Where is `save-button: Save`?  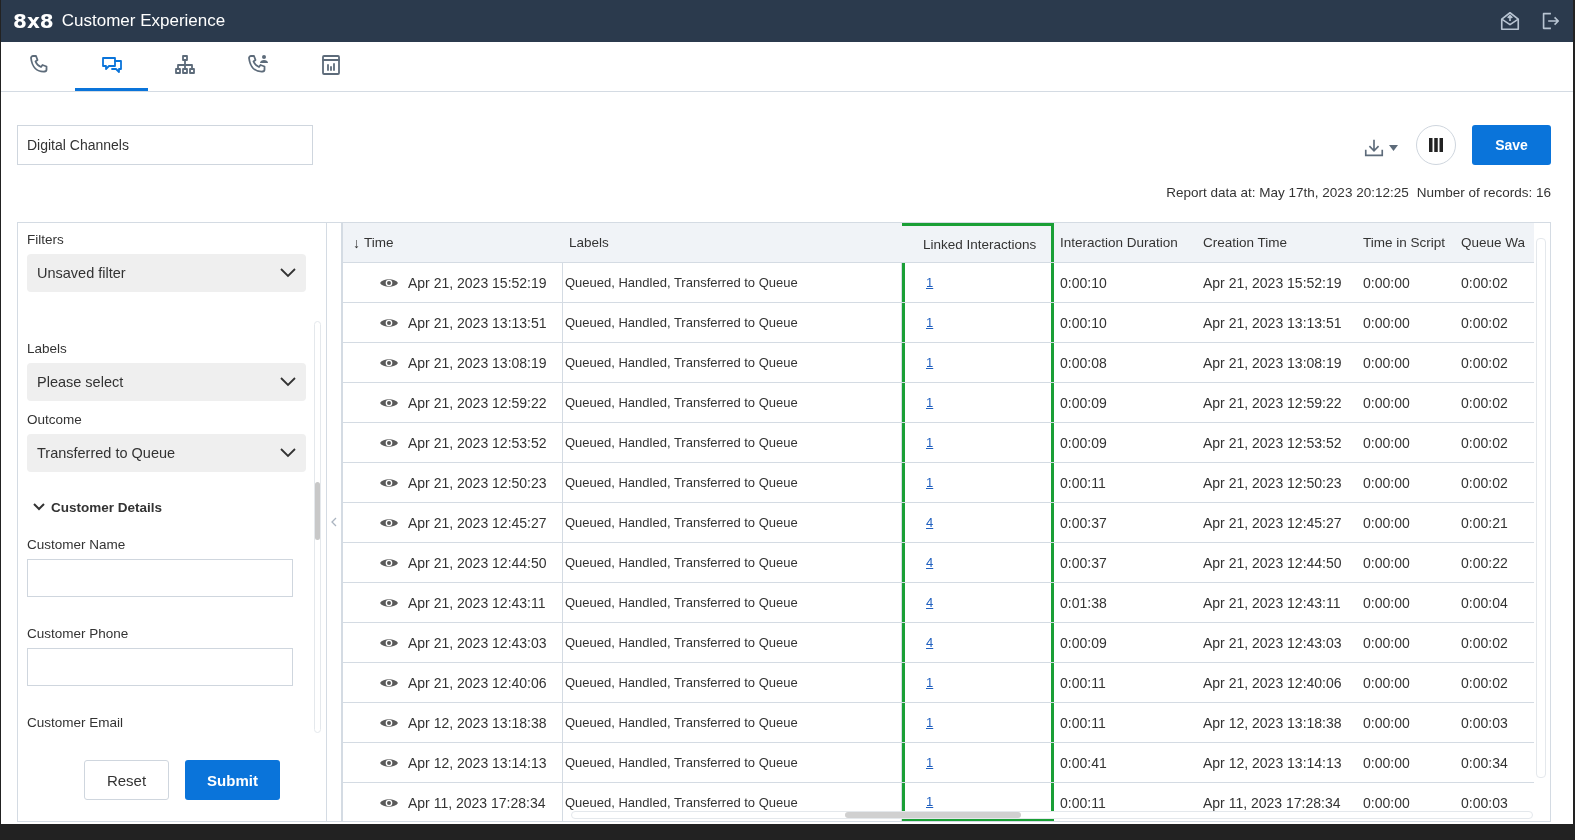
save-button: Save is located at coordinates (1511, 145).